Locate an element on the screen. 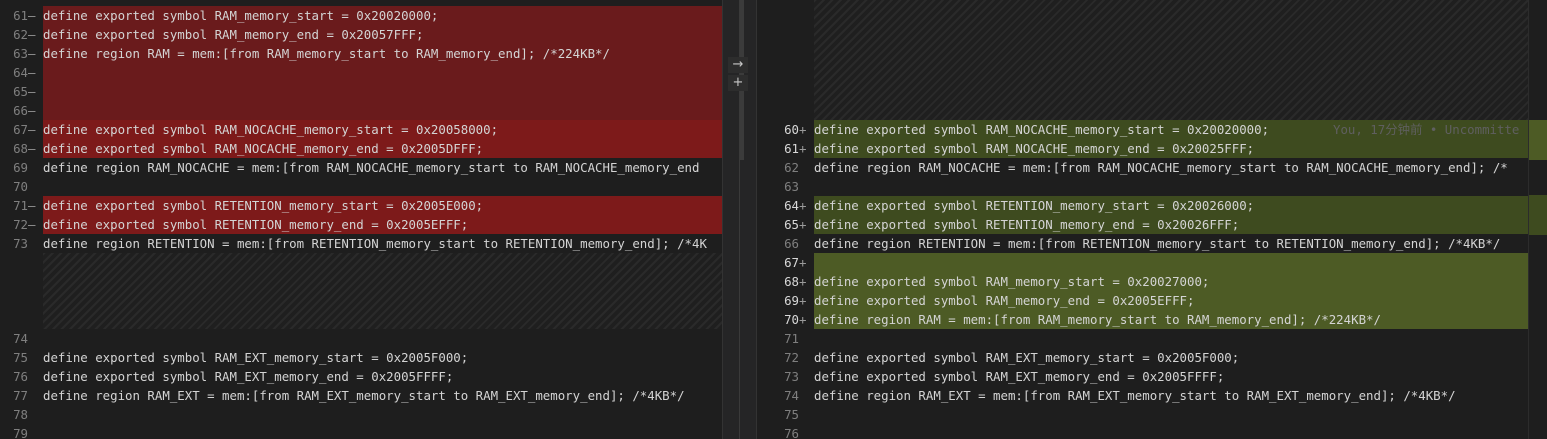 This screenshot has height=439, width=1547. code-line: 63 is located at coordinates (1142, 186).